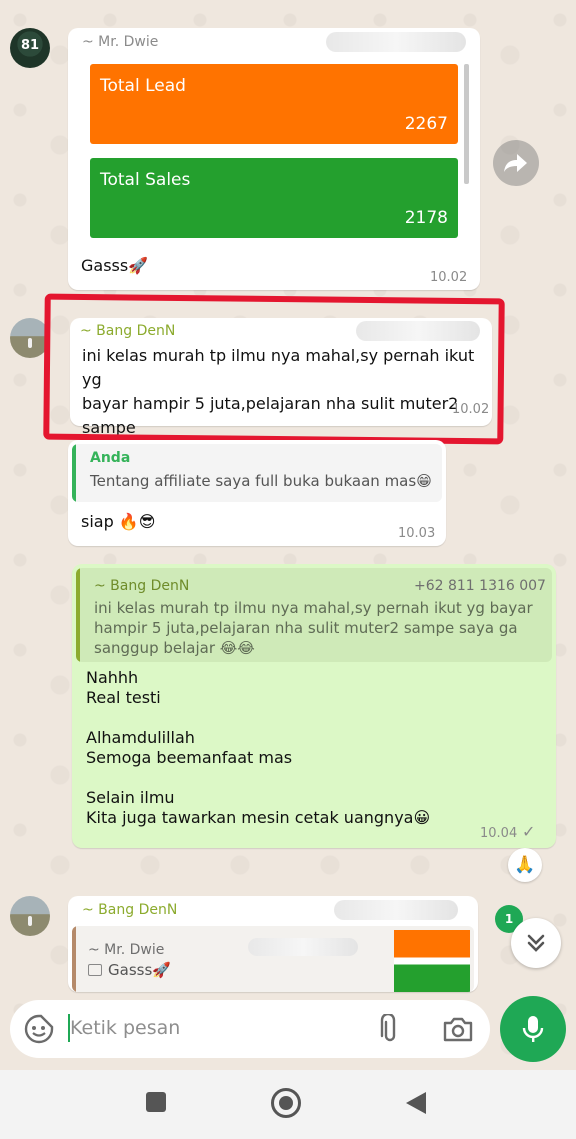 The image size is (576, 1139). What do you see at coordinates (432, 961) in the screenshot?
I see `quote-thumbnail` at bounding box center [432, 961].